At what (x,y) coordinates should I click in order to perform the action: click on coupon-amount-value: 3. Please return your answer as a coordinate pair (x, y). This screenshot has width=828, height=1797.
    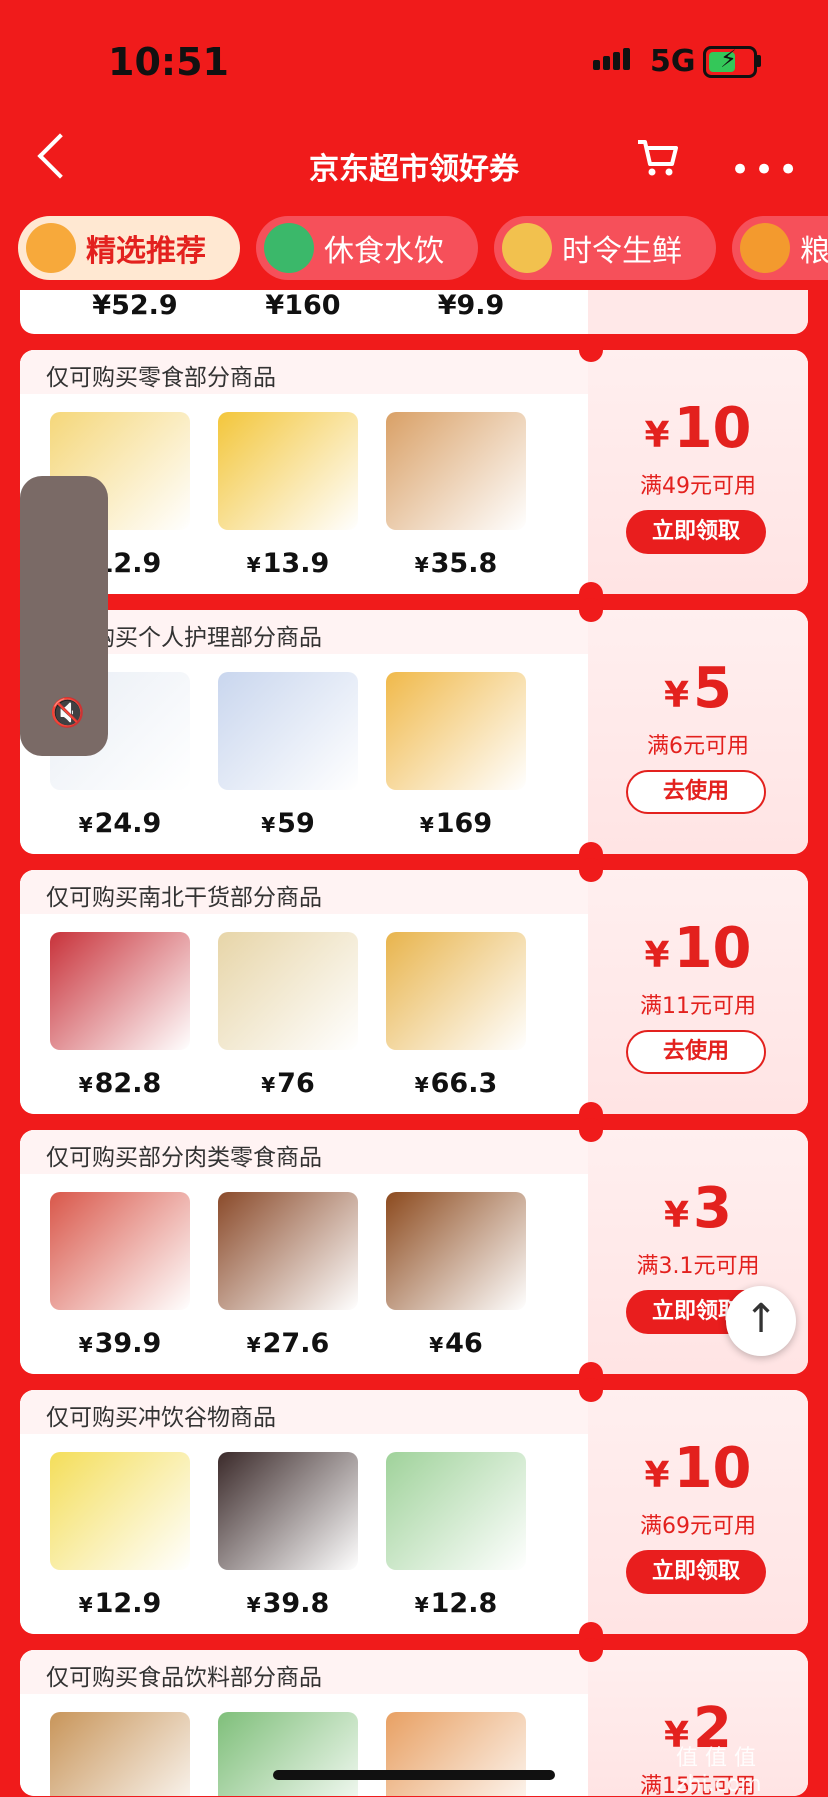
    Looking at the image, I should click on (713, 1208).